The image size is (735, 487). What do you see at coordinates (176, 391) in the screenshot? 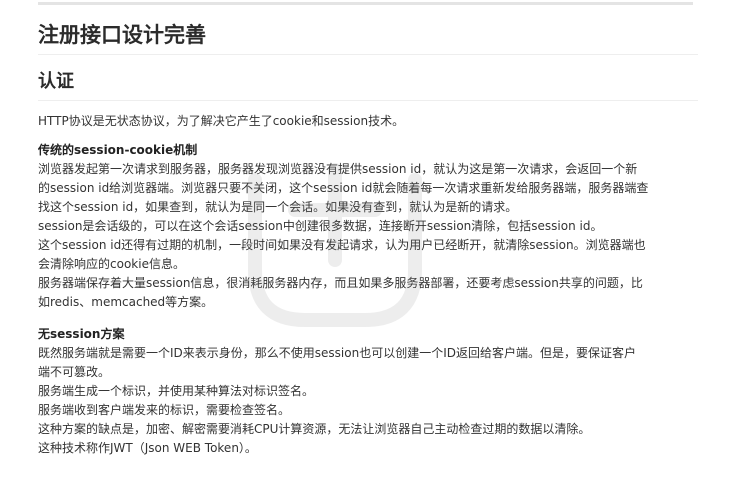
I see `paragraph-line: 服务端生成一个标识，并使用某种算法对标识签名。` at bounding box center [176, 391].